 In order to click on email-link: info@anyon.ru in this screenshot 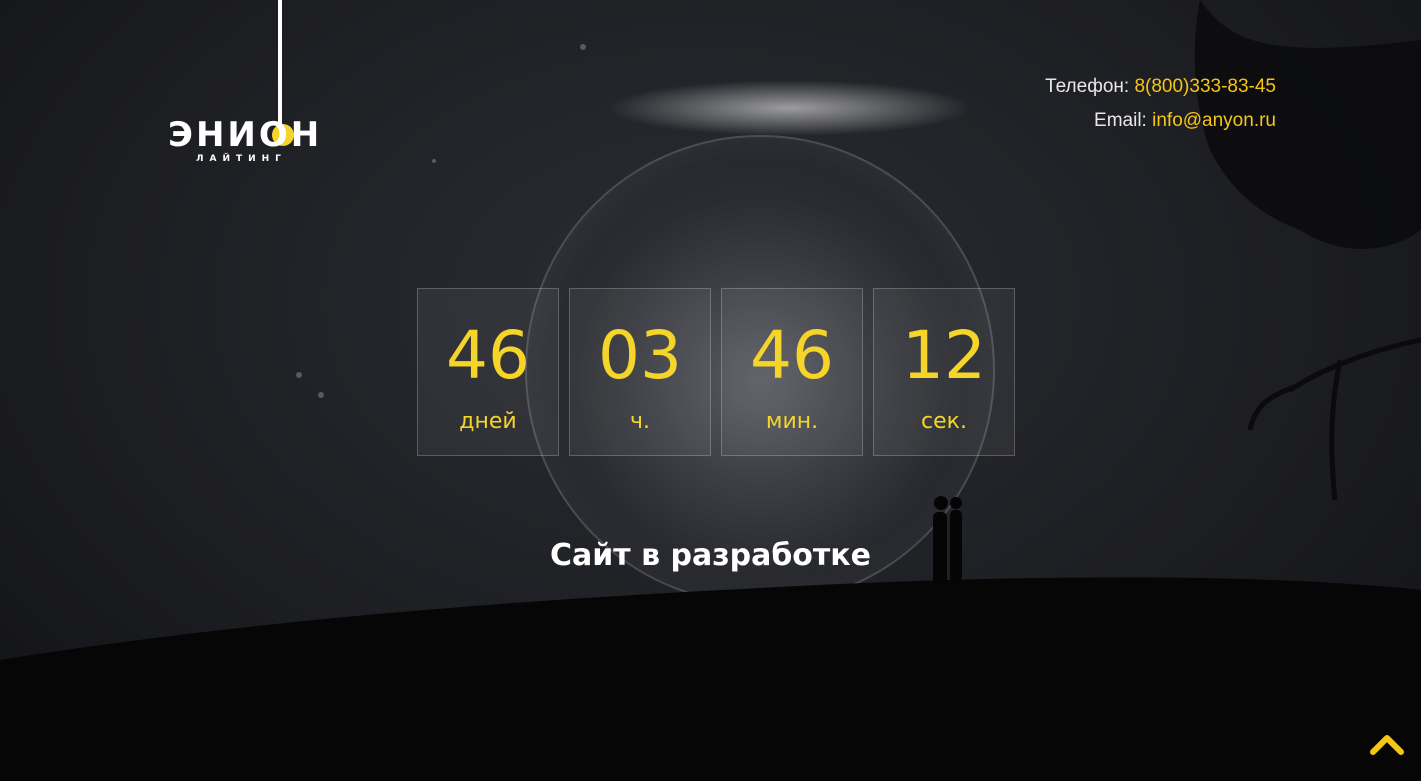, I will do `click(1214, 120)`.